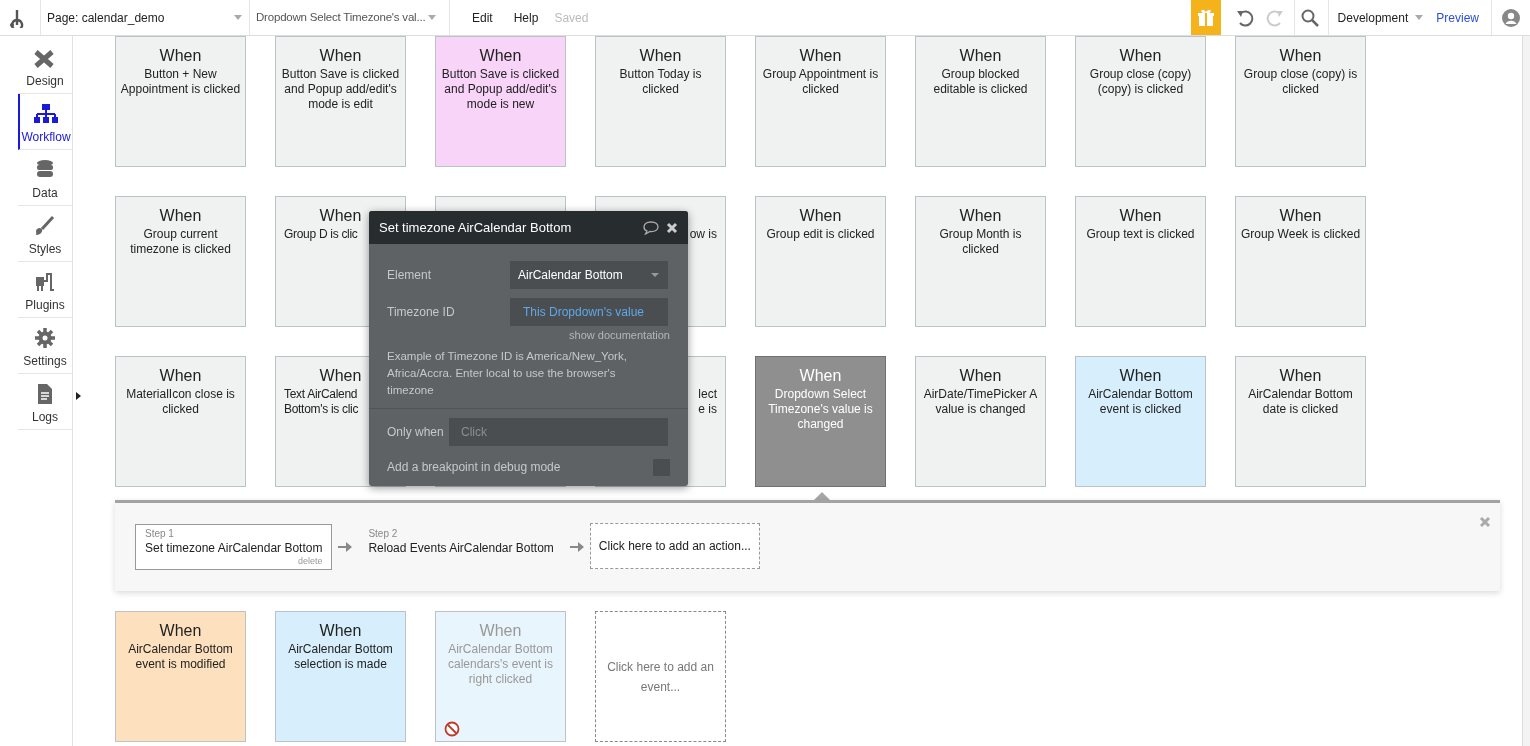 Image resolution: width=1530 pixels, height=746 pixels. I want to click on event-description: Button Today is clicked, so click(660, 82).